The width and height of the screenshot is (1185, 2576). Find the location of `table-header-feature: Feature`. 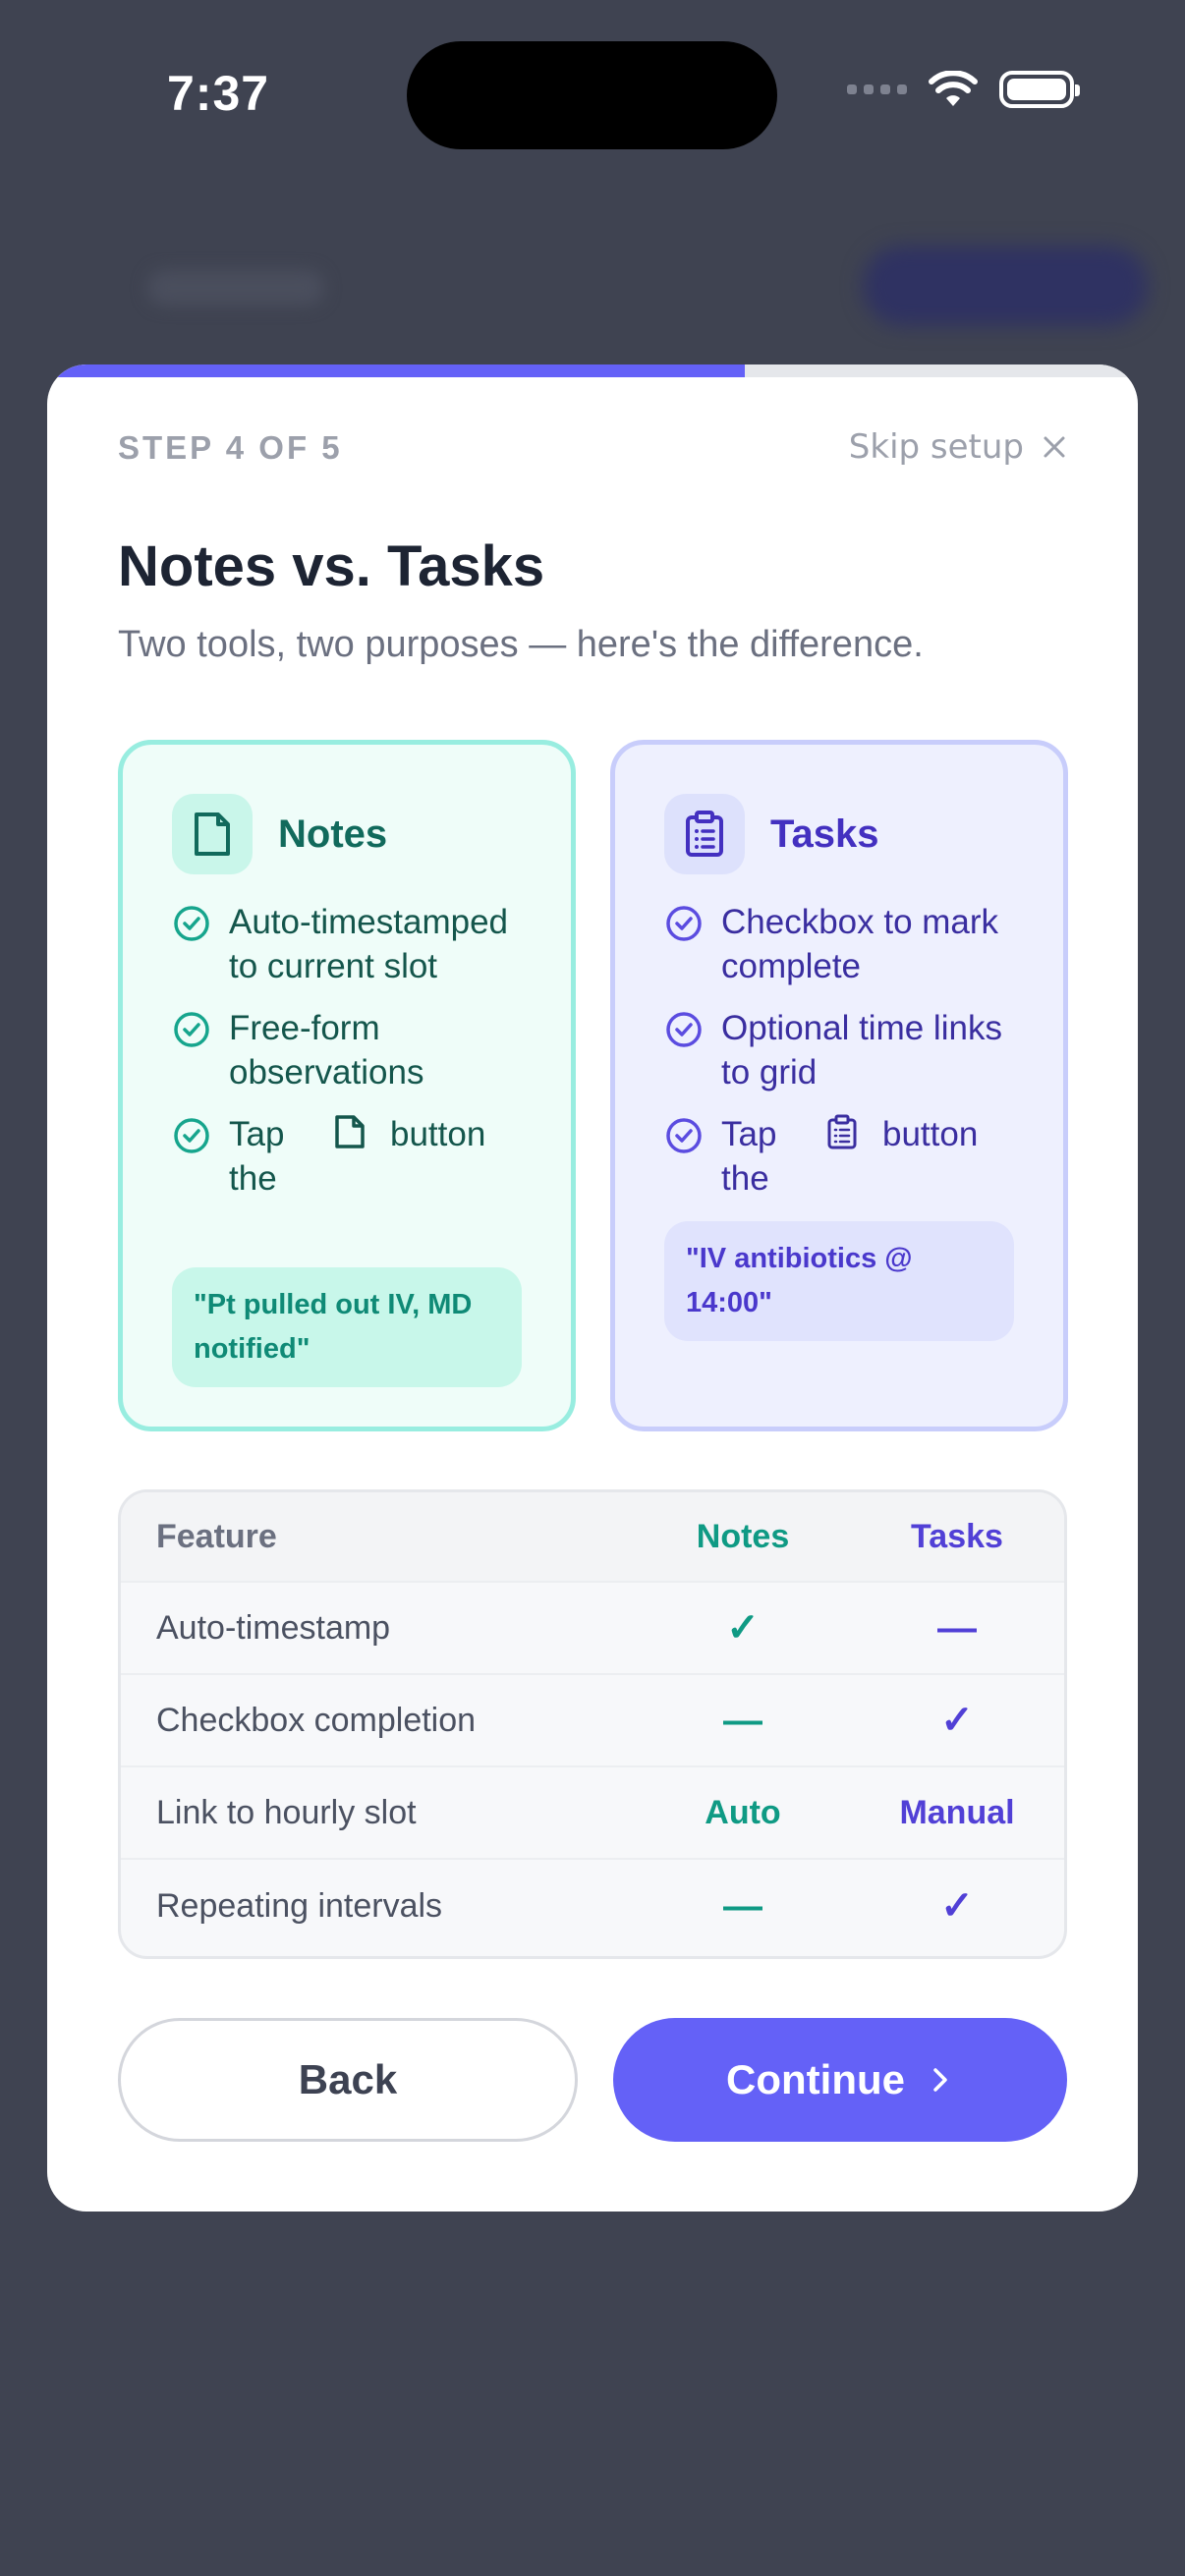

table-header-feature: Feature is located at coordinates (216, 1536).